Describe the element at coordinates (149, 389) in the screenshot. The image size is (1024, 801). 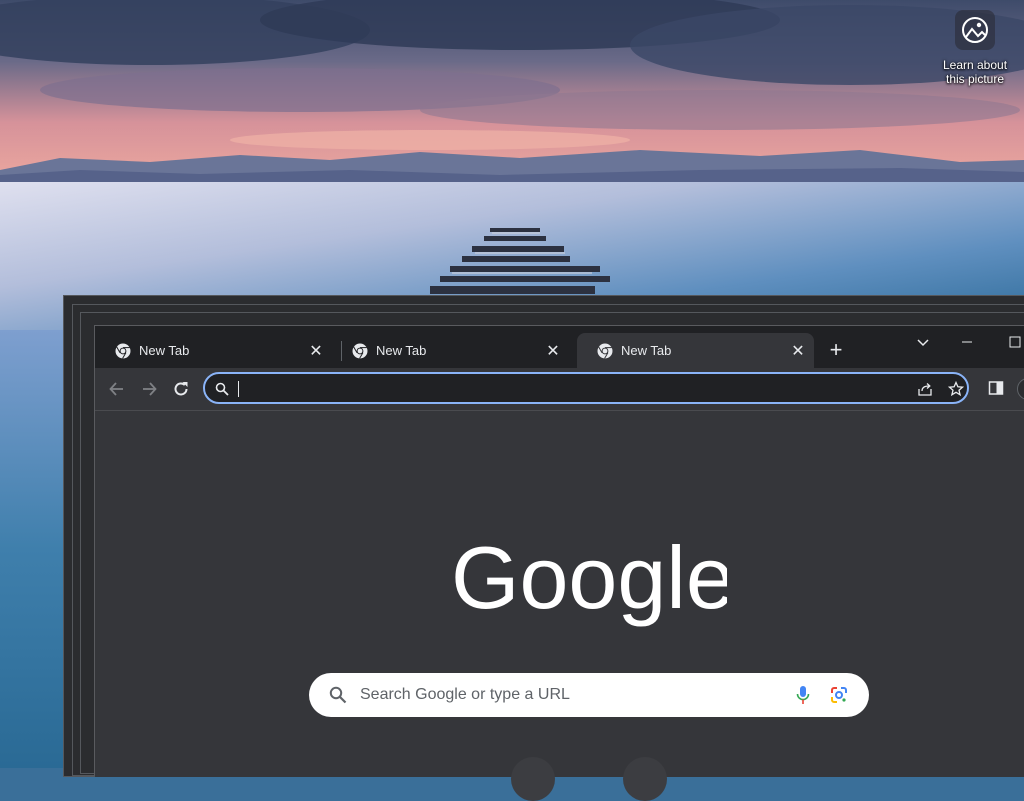
I see `forward-arrow-icon` at that location.